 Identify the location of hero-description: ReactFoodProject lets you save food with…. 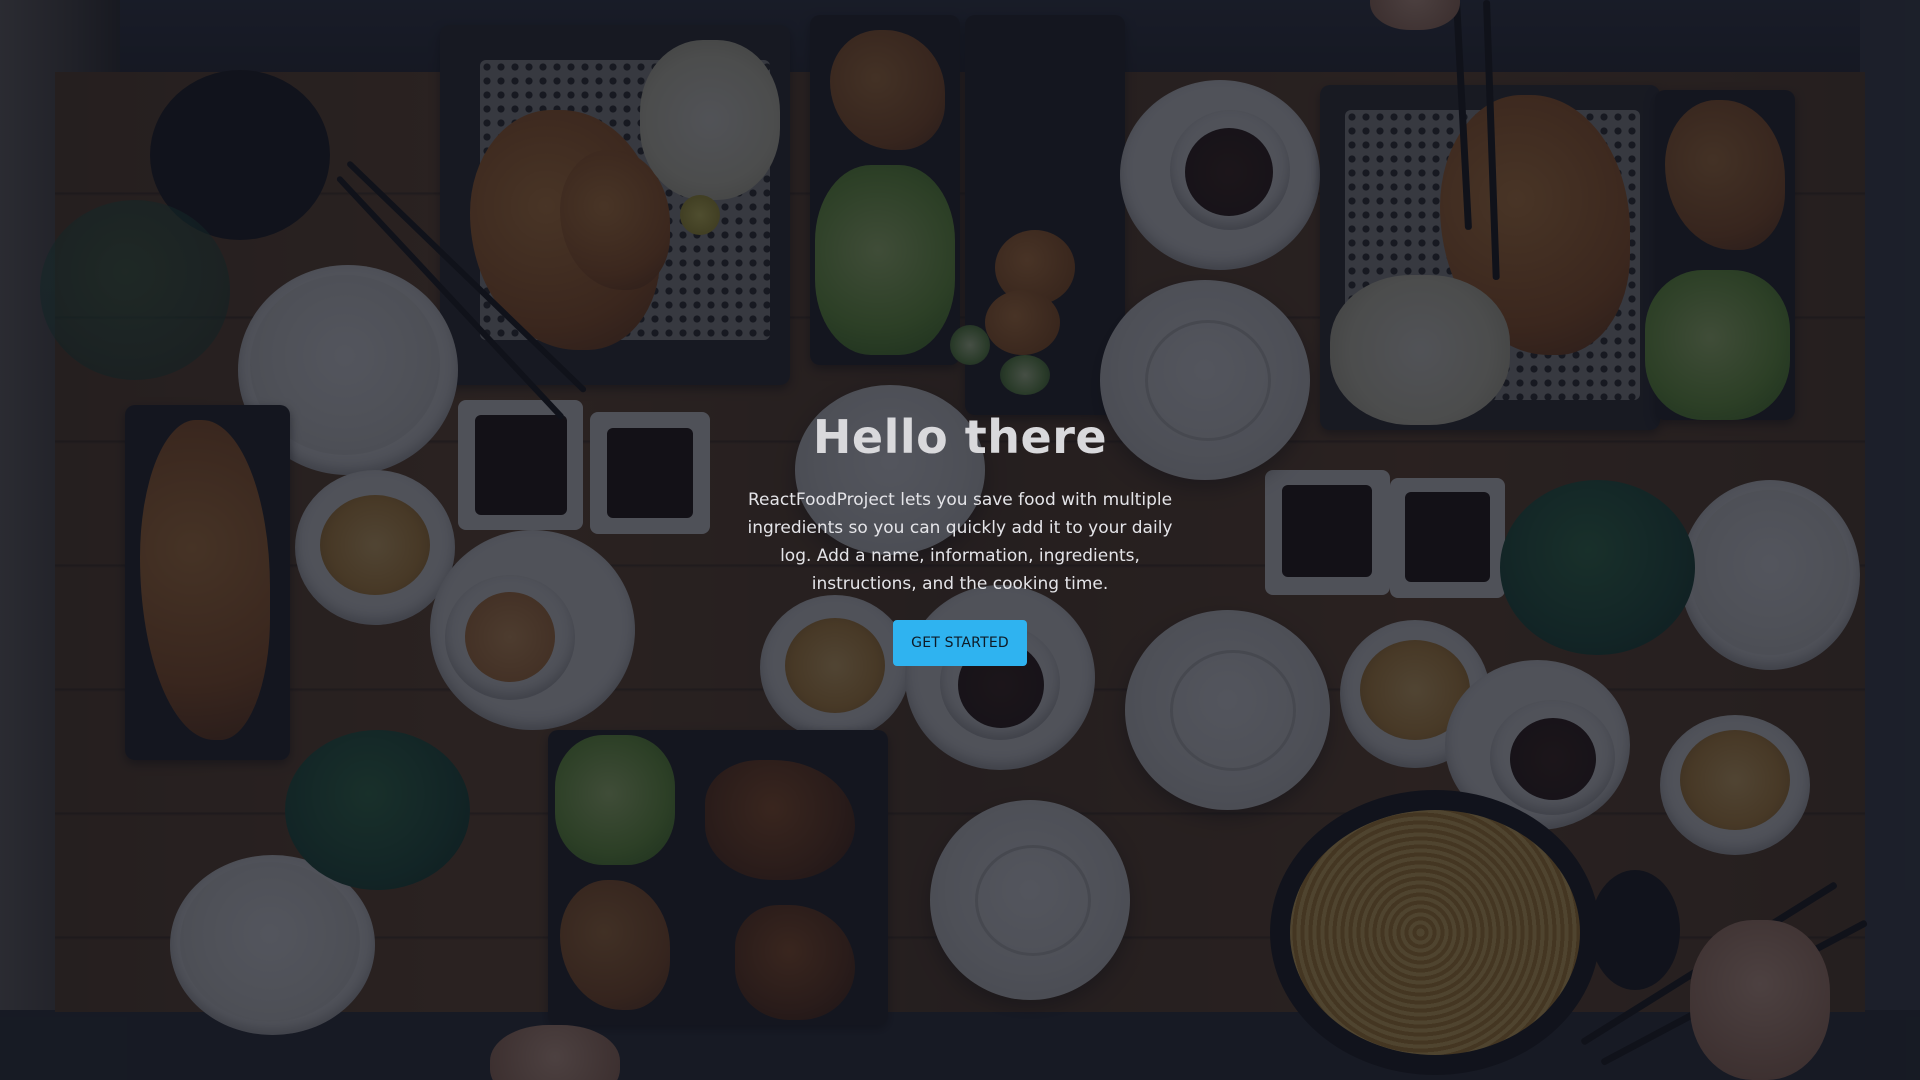
(960, 542).